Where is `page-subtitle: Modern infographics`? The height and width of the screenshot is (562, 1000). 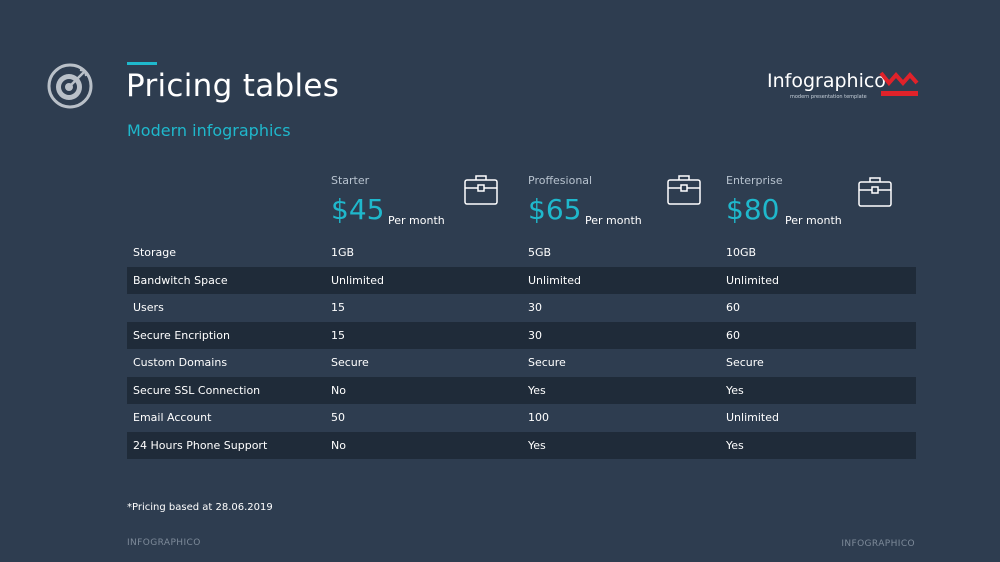
page-subtitle: Modern infographics is located at coordinates (209, 130).